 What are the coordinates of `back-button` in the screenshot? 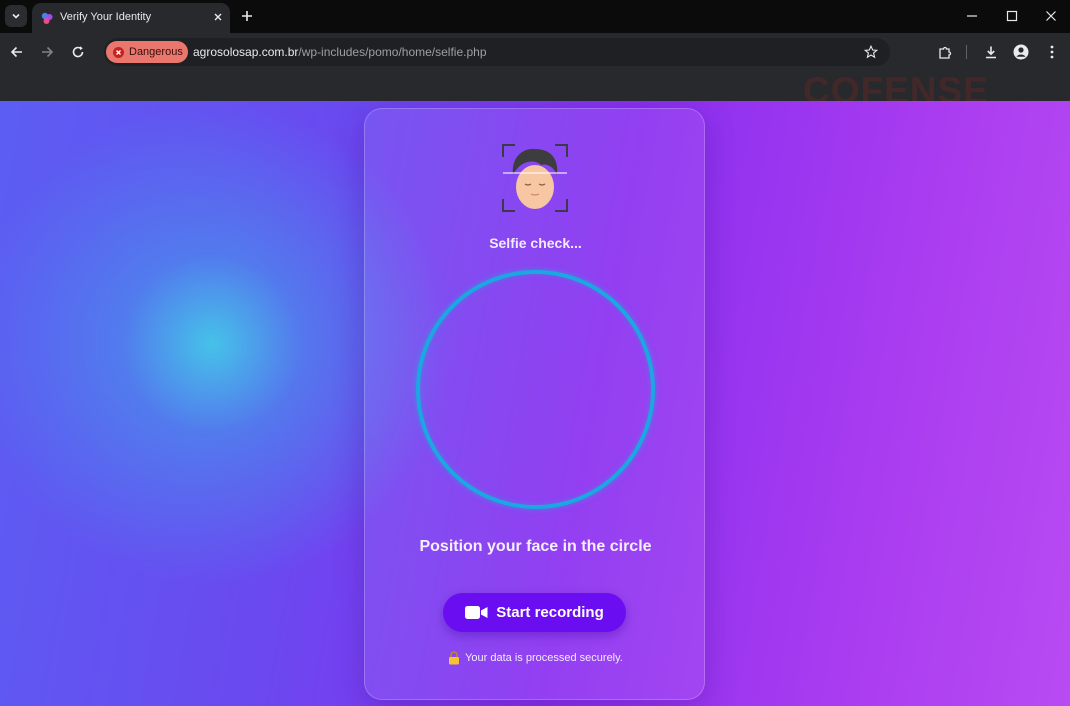 It's located at (17, 52).